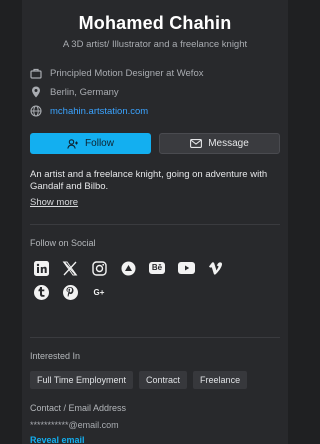 The image size is (320, 444). I want to click on social-section-title: Follow on Social, so click(63, 243).